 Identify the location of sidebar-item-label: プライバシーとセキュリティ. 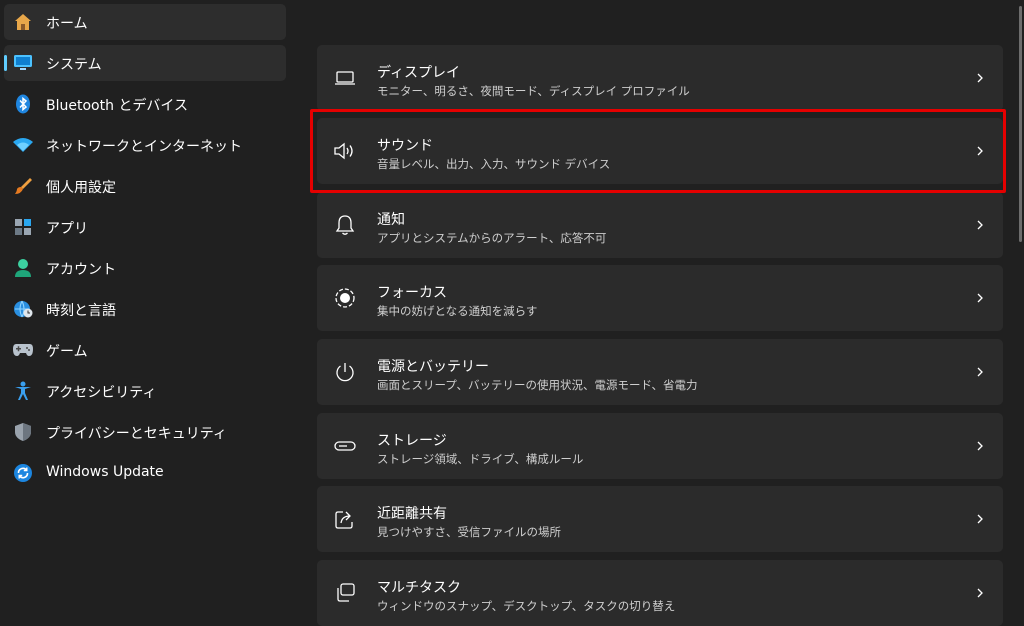
(136, 434).